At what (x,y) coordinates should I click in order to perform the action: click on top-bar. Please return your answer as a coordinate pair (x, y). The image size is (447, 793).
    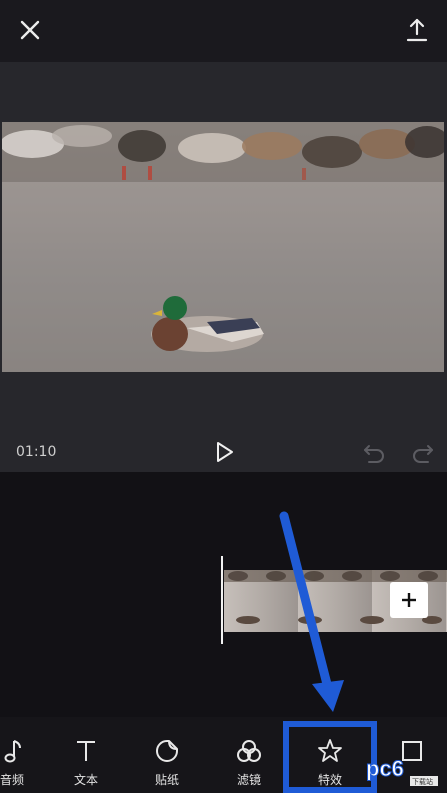
    Looking at the image, I should click on (223, 31).